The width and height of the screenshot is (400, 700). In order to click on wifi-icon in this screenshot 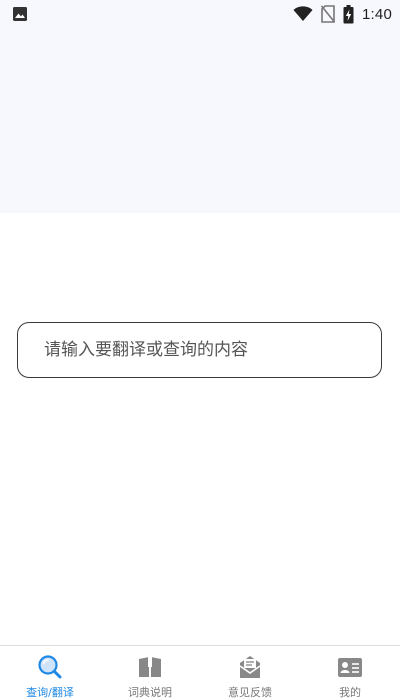, I will do `click(303, 13)`.